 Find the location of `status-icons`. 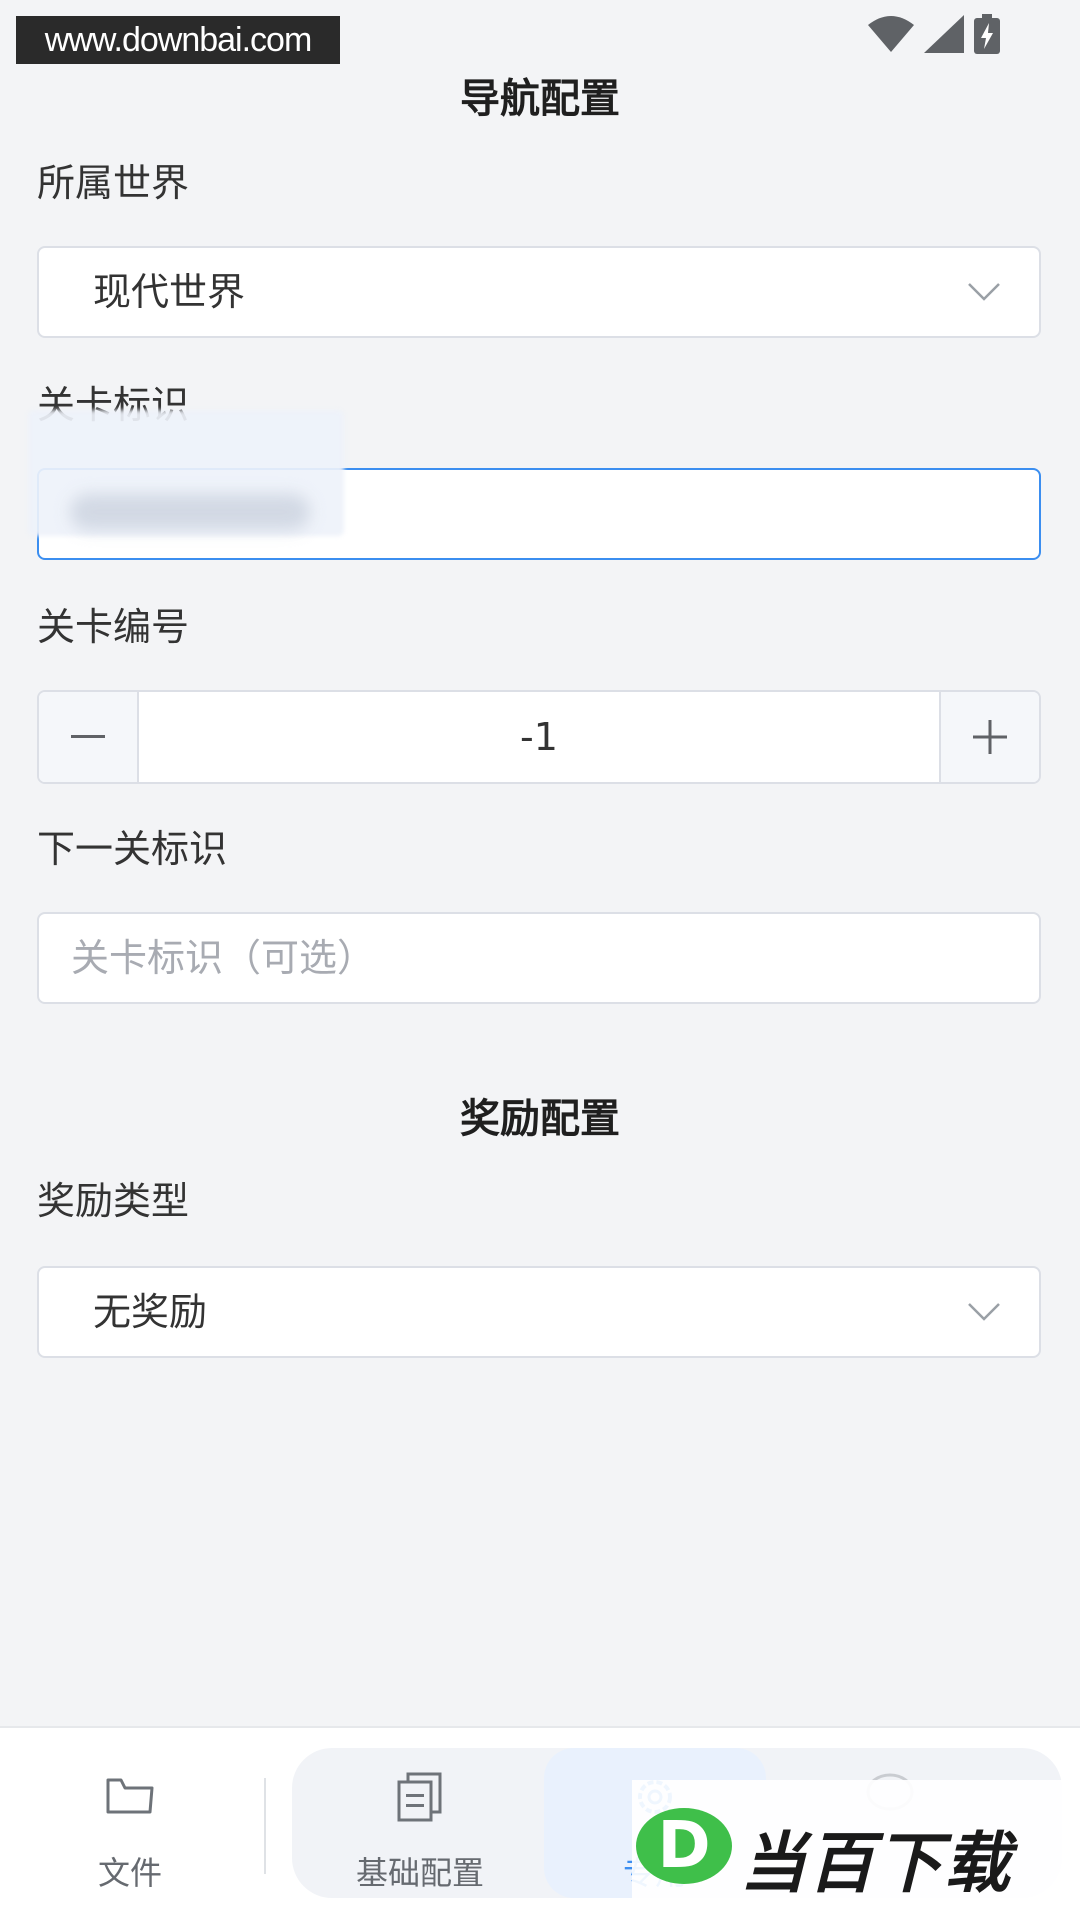

status-icons is located at coordinates (934, 34).